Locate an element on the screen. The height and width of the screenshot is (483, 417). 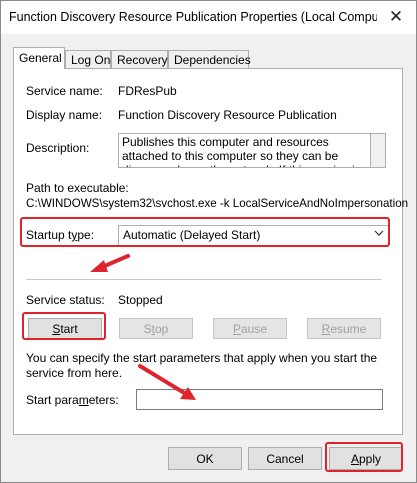
start-button-highlight is located at coordinates (64, 326).